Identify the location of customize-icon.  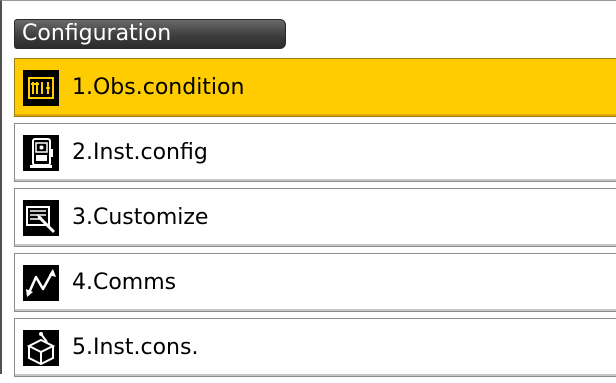
(41, 218).